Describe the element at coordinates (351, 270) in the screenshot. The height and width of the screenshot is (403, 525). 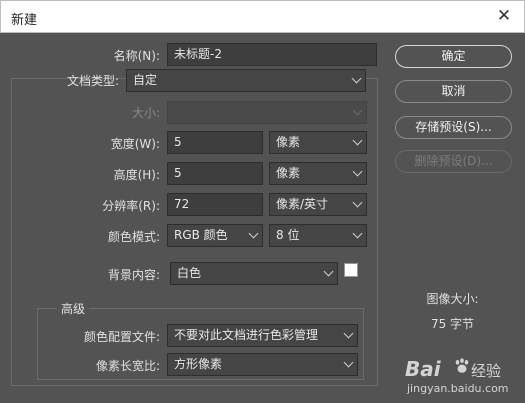
I see `background-color-swatch` at that location.